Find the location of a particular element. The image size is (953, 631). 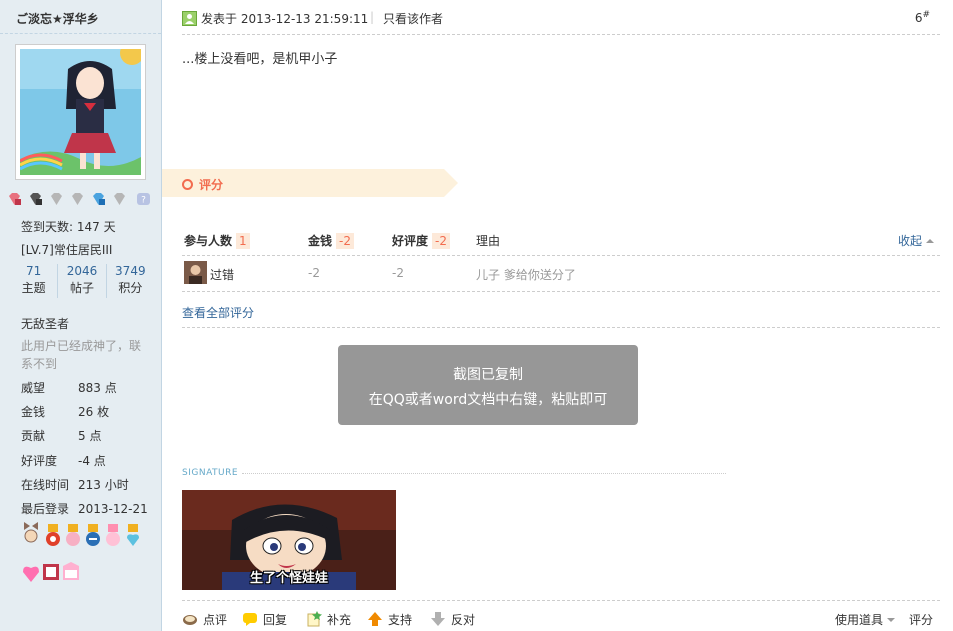

profile-row: 好评度 -4 点 is located at coordinates (91, 460).